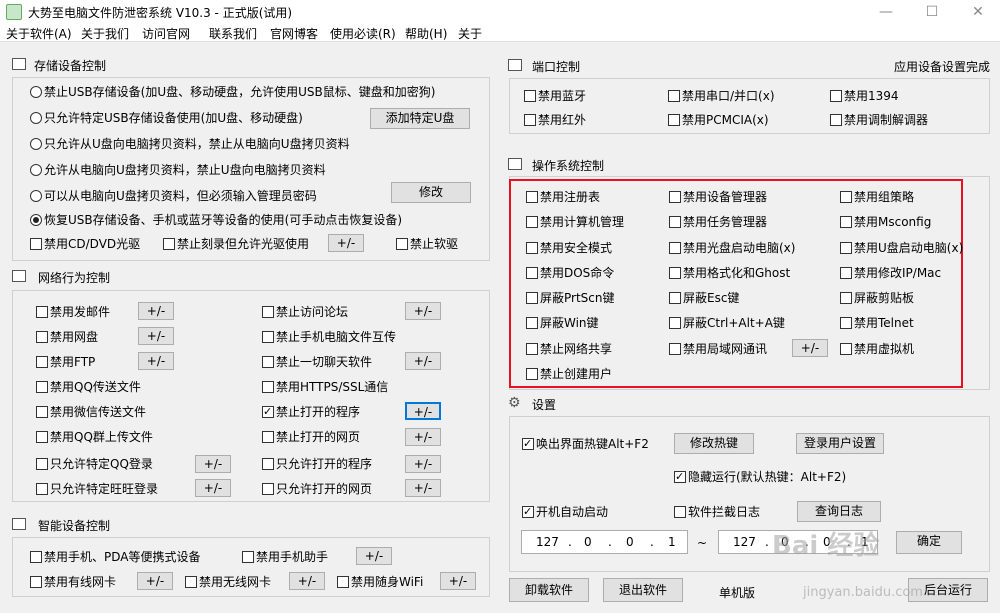  Describe the element at coordinates (115, 557) in the screenshot. I see `check-phone-pda: 禁用手机、PDA等便携式设备` at that location.